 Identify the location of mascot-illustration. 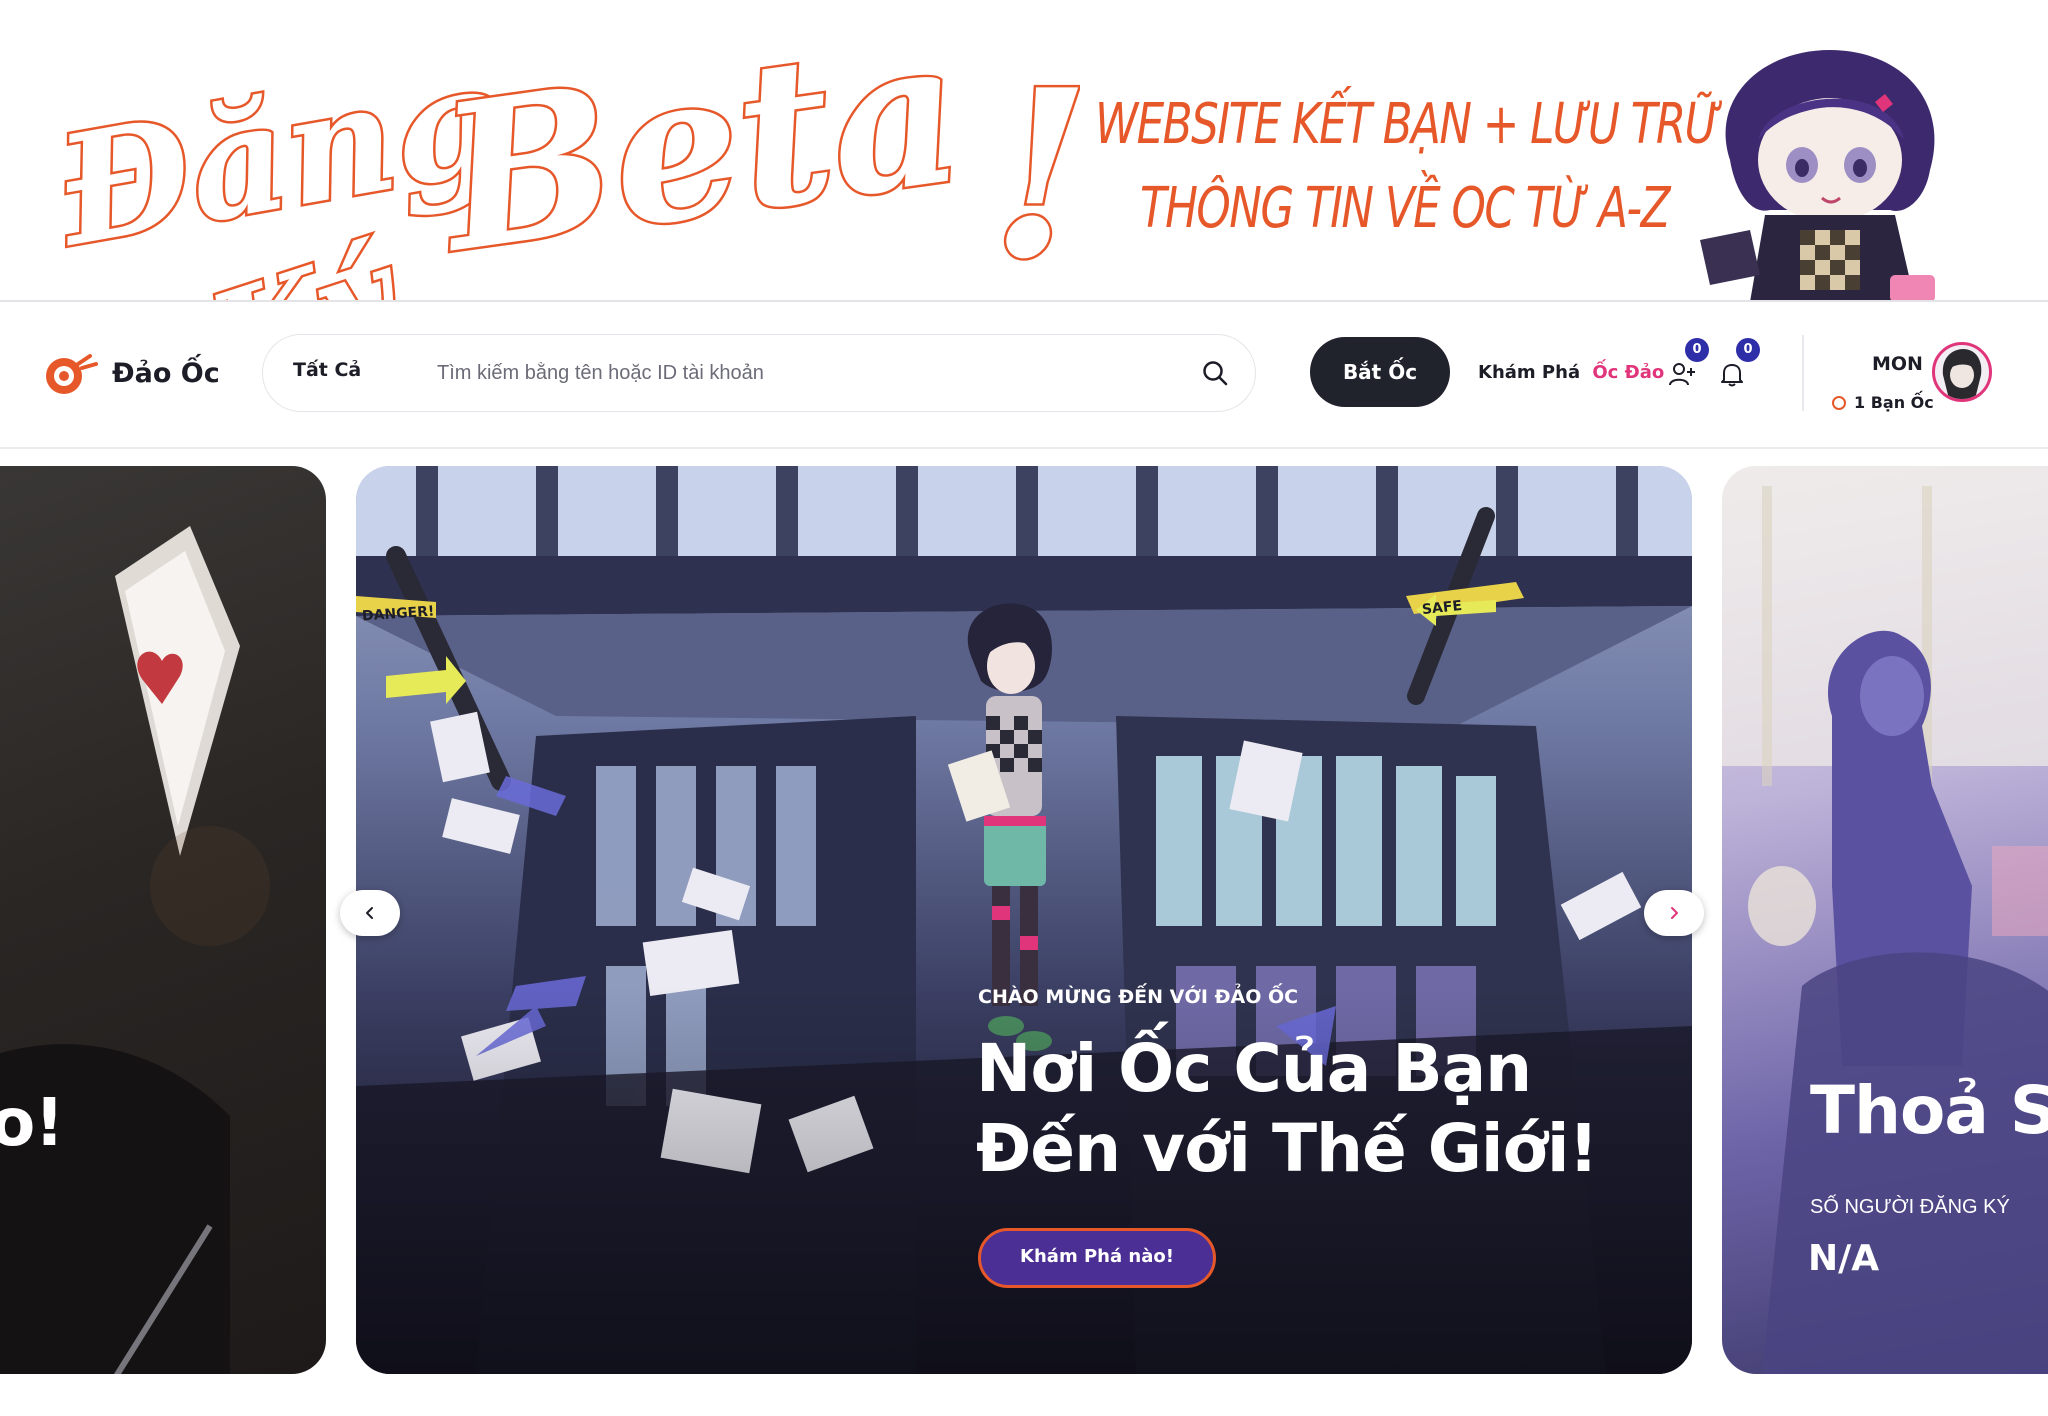
(1817, 175).